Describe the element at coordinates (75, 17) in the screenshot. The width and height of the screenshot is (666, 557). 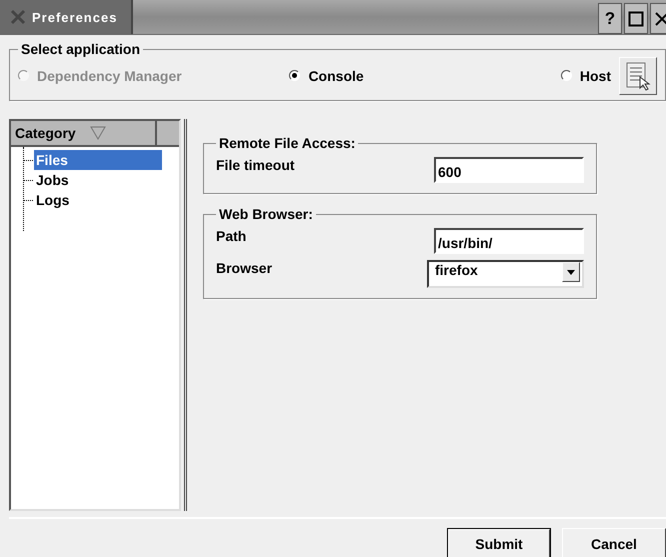
I see `window-title: Preferences` at that location.